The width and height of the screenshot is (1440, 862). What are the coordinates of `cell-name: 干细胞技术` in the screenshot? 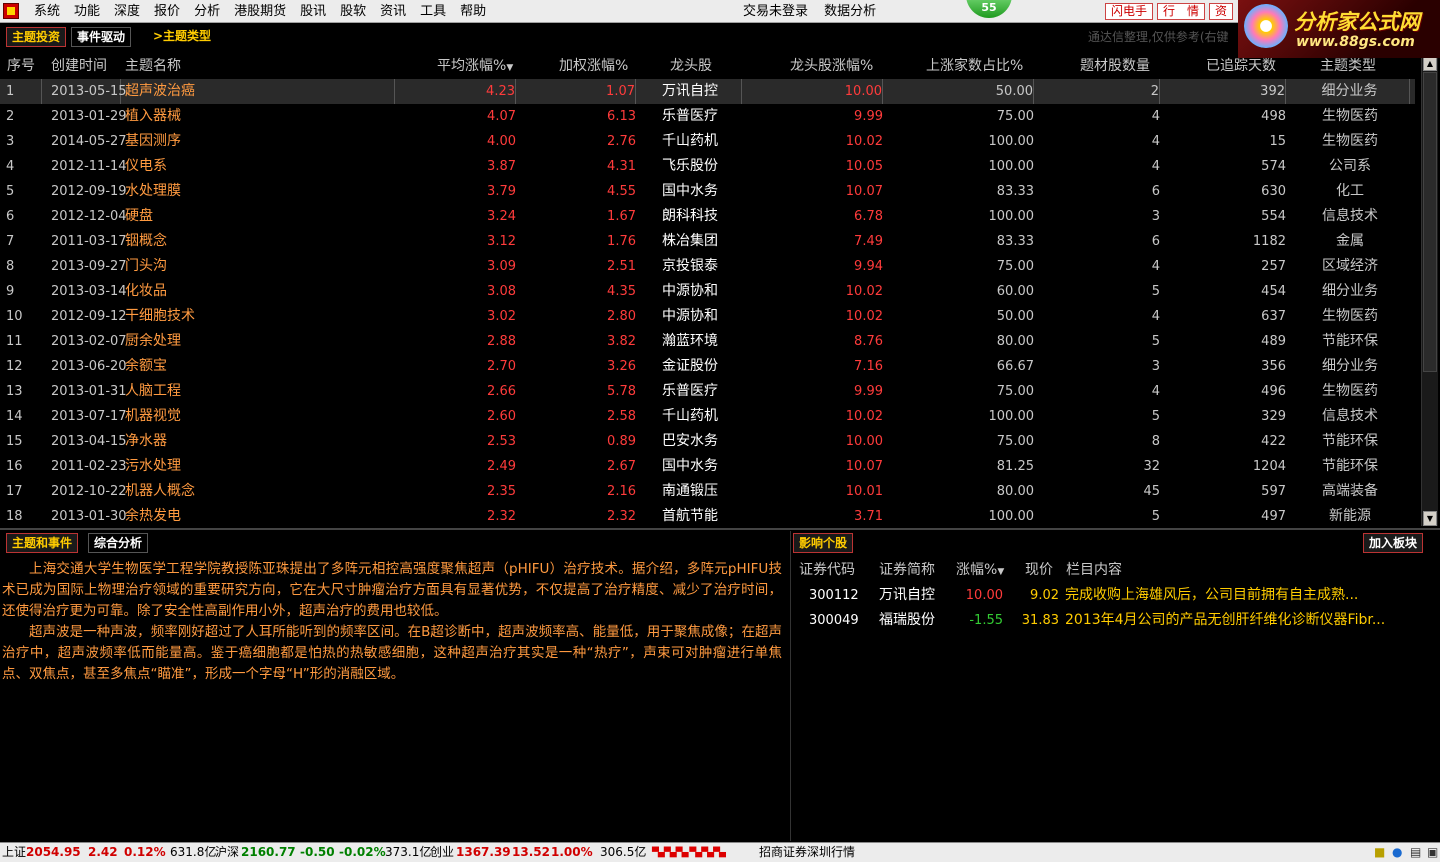 It's located at (160, 316).